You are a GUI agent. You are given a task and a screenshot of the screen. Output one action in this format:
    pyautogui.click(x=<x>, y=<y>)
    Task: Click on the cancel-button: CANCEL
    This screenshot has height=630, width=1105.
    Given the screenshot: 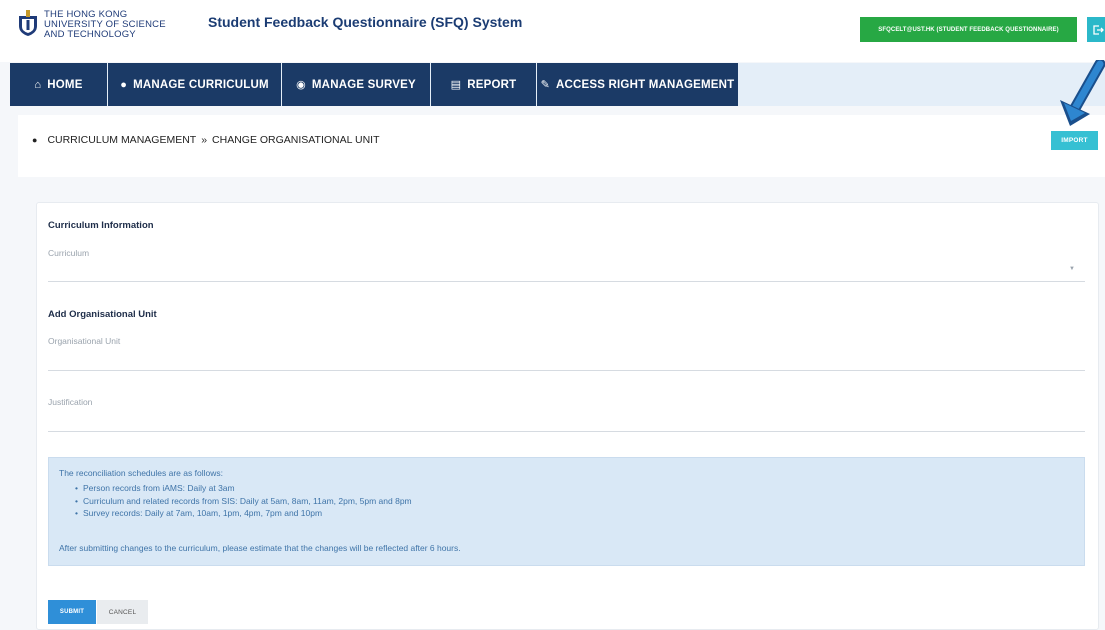 What is the action you would take?
    pyautogui.click(x=122, y=612)
    